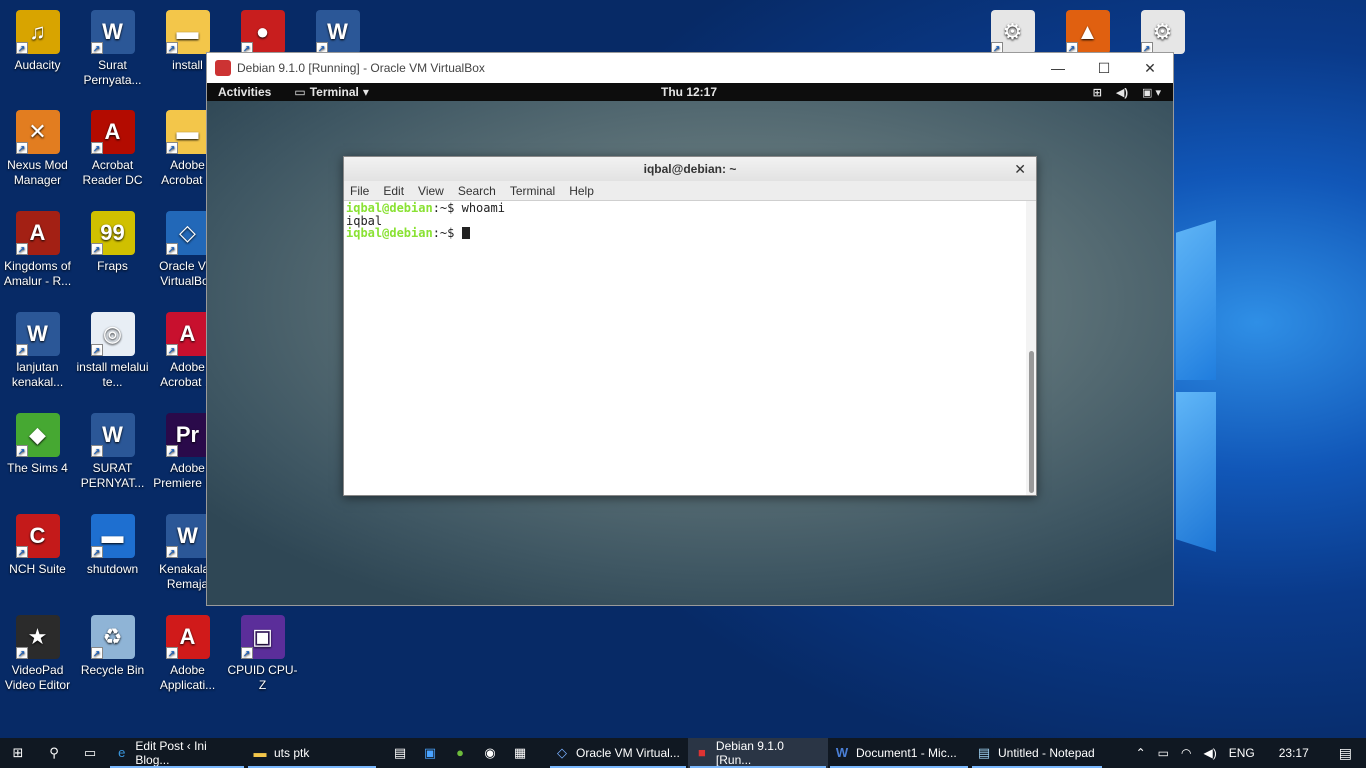 The image size is (1366, 768). Describe the element at coordinates (112, 172) in the screenshot. I see `desktop-icon-label: Acrobat Reader DC` at that location.